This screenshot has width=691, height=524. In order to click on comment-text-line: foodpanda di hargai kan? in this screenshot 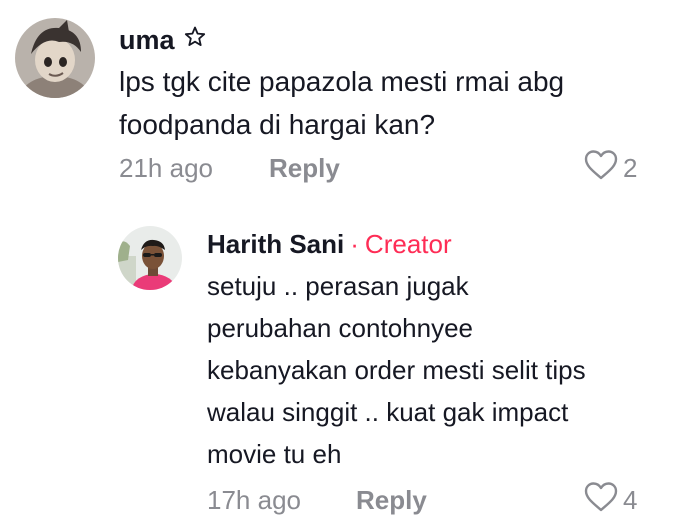, I will do `click(277, 124)`.